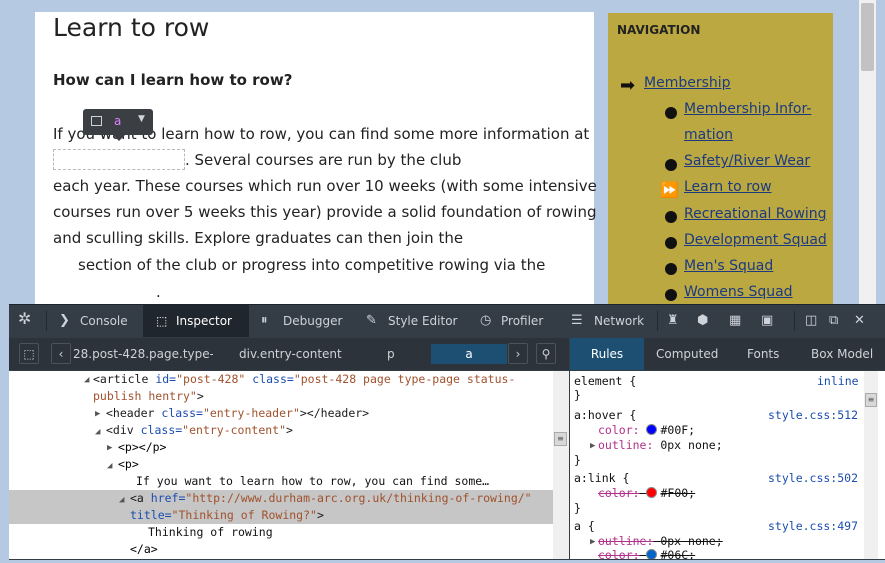 Image resolution: width=885 pixels, height=563 pixels. What do you see at coordinates (607, 354) in the screenshot?
I see `tab-rules: Rules` at bounding box center [607, 354].